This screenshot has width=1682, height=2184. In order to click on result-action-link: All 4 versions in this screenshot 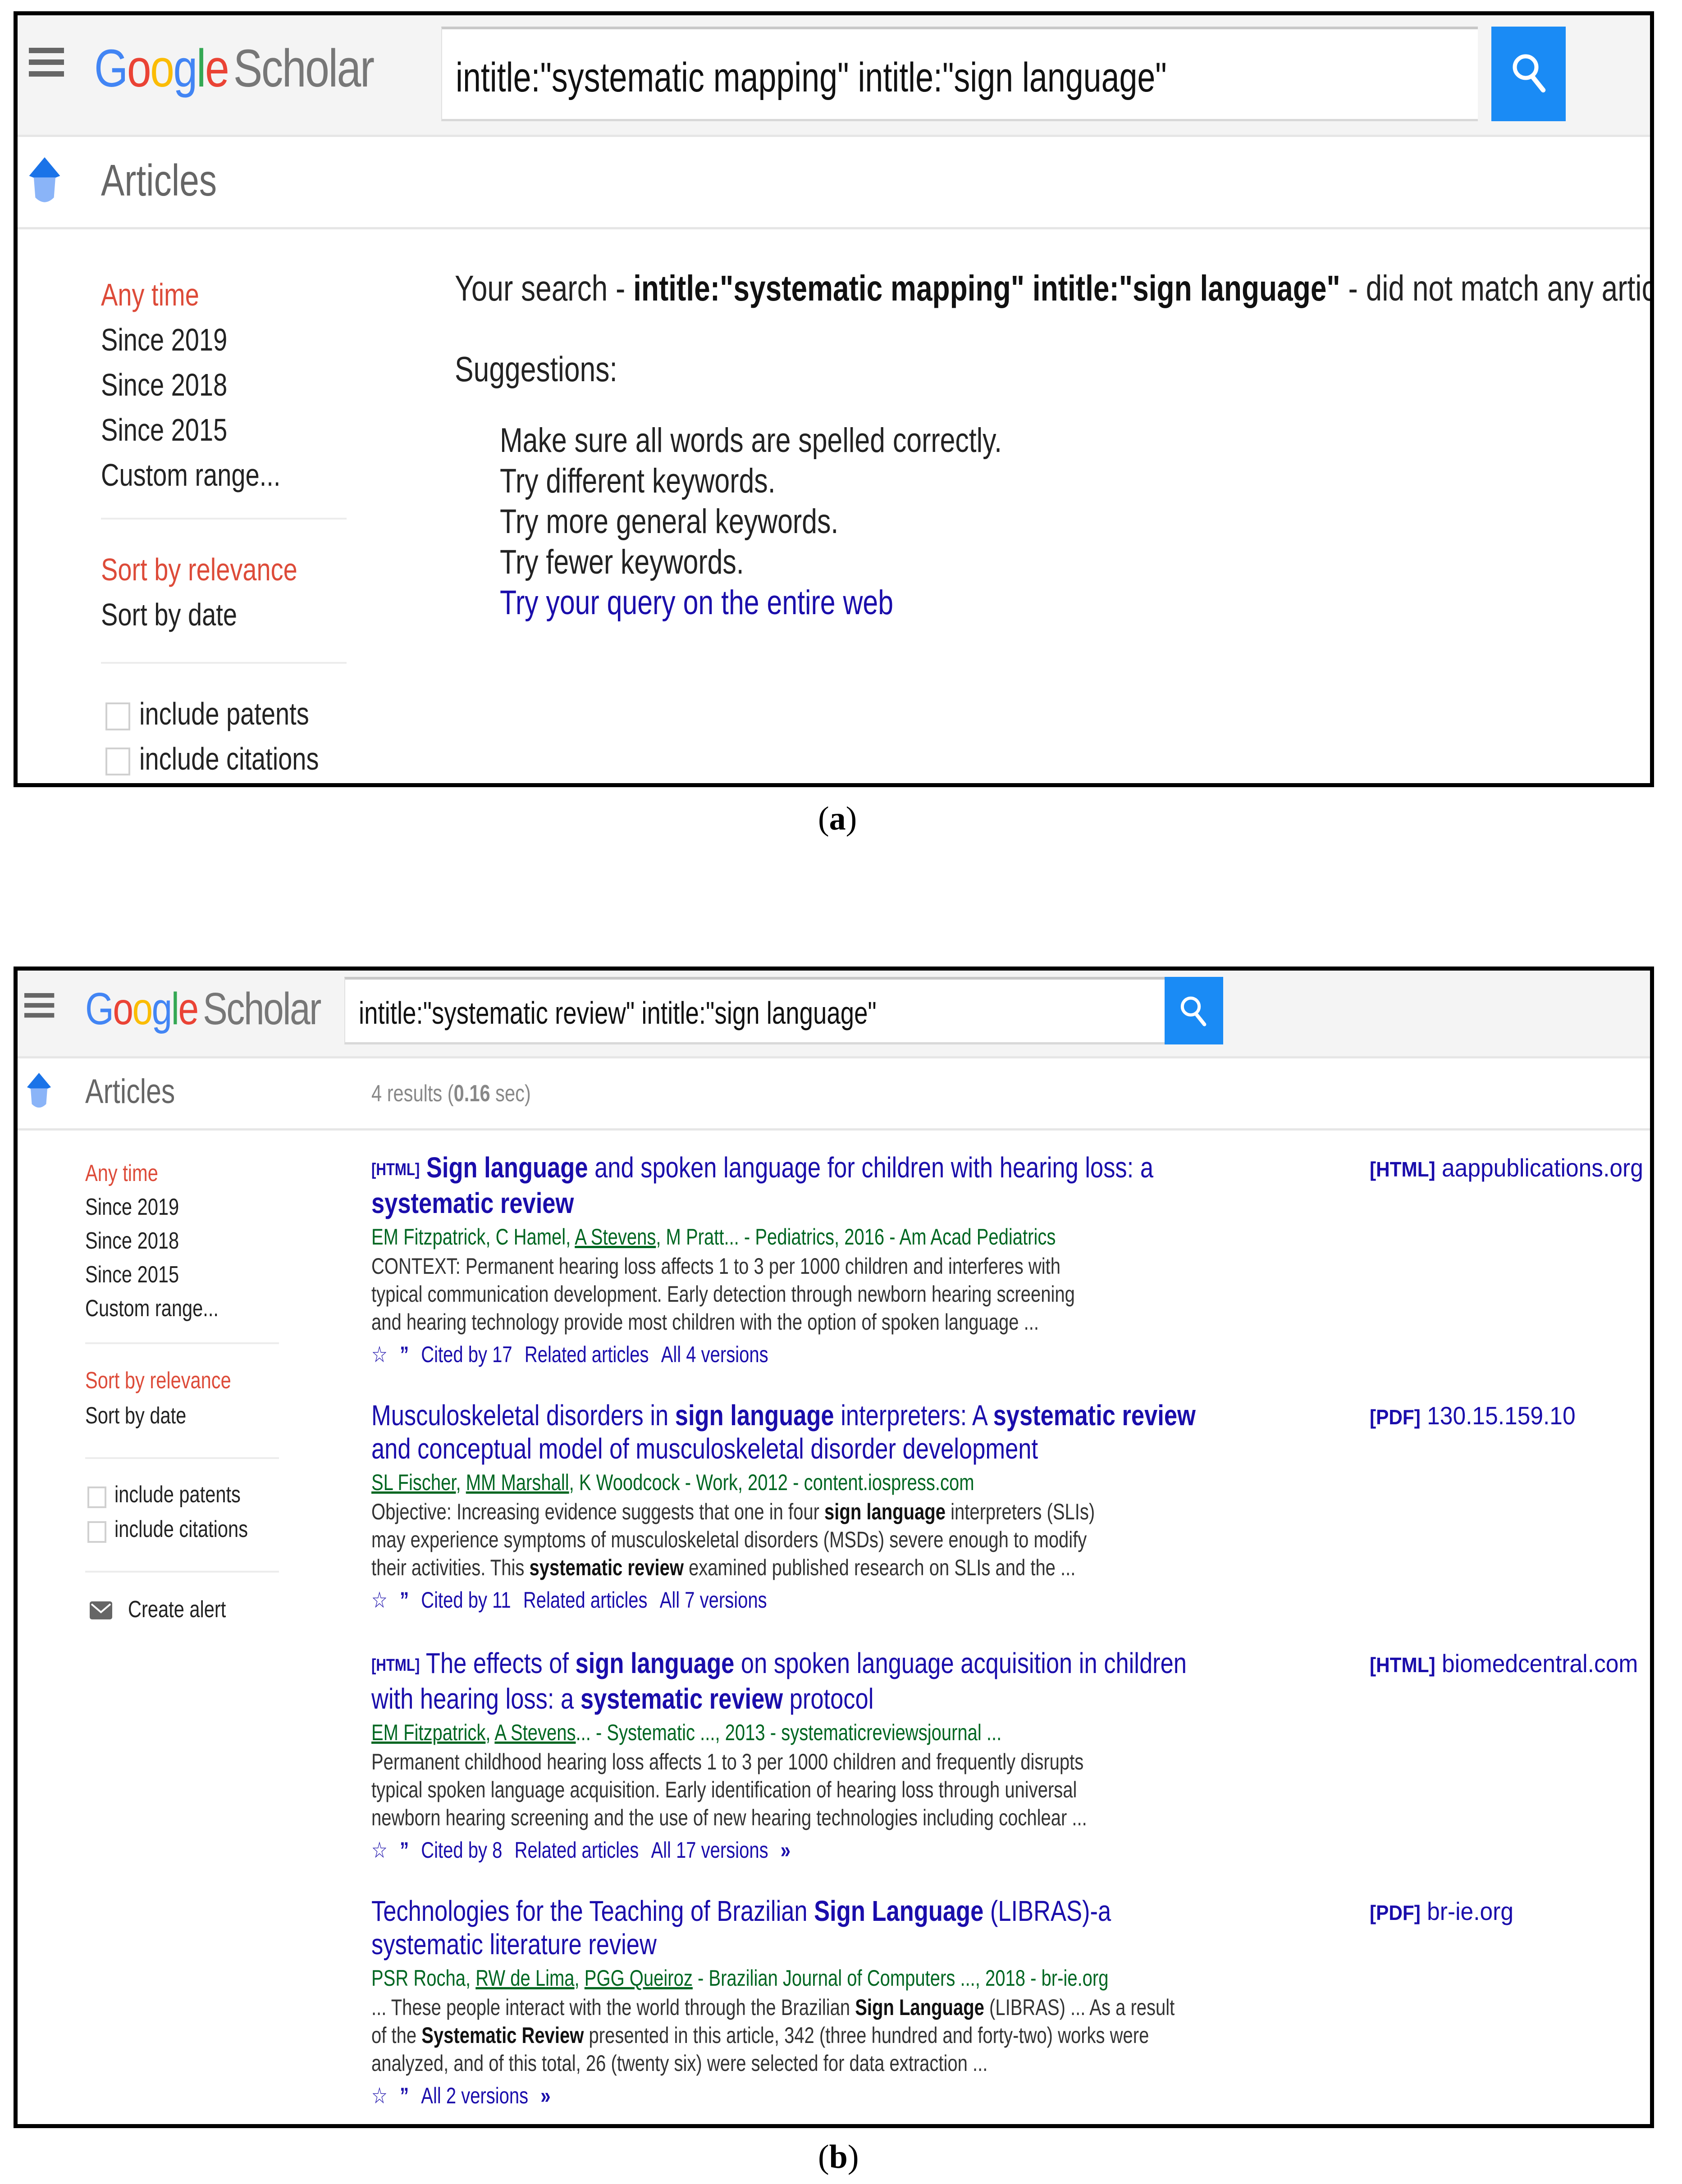, I will do `click(714, 1355)`.